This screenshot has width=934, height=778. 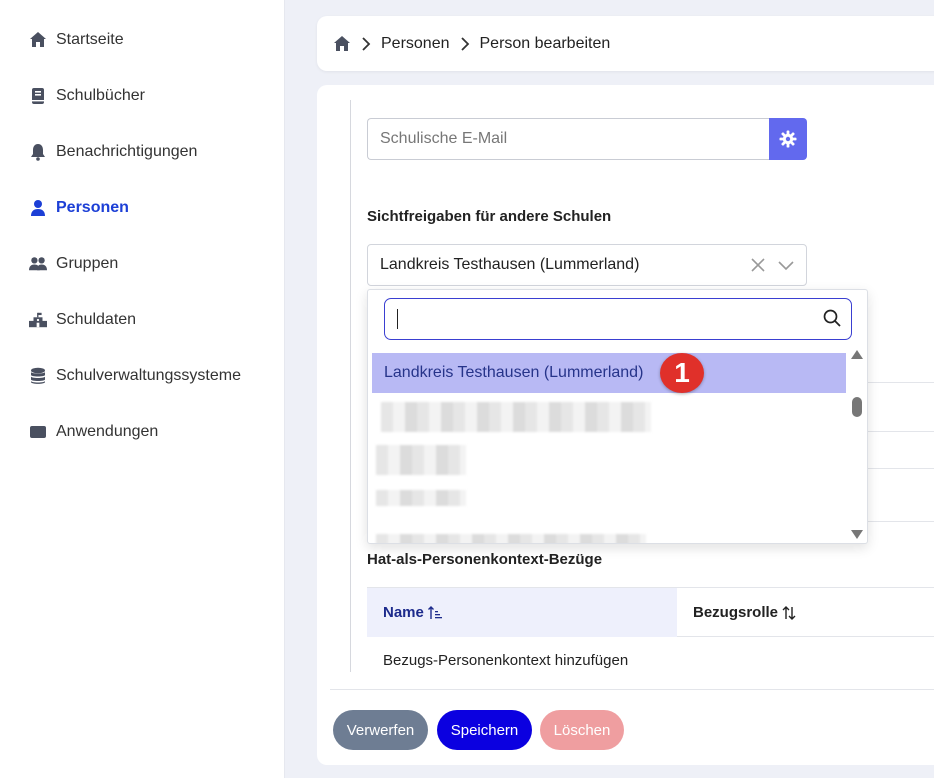 I want to click on scrollbar-thumb, so click(x=857, y=407).